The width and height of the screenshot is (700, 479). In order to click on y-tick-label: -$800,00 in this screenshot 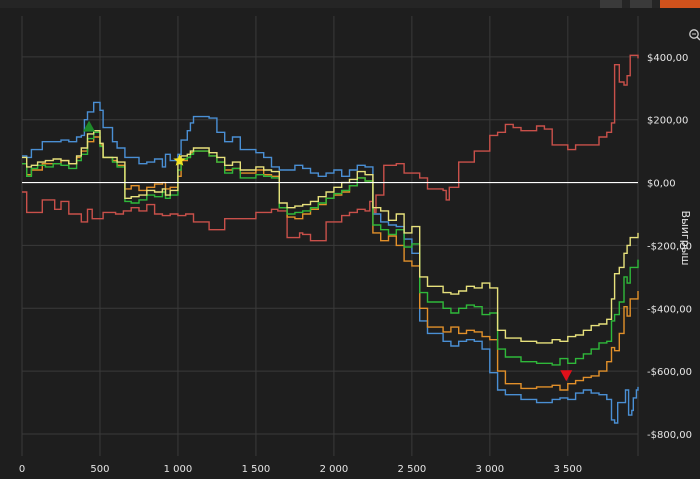, I will do `click(669, 435)`.